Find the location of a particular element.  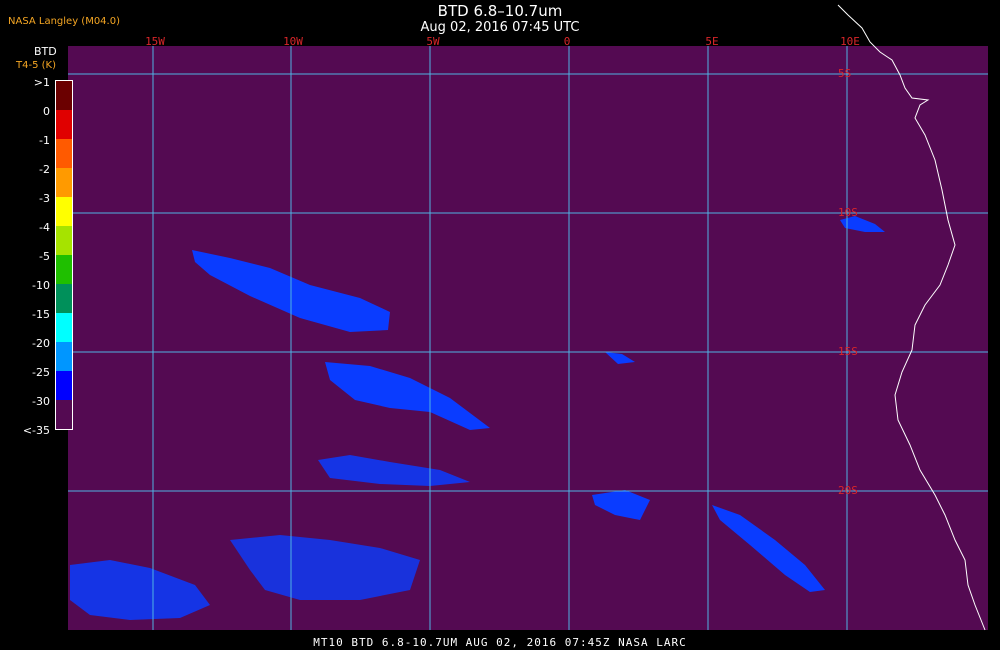

lat-label: 10S is located at coordinates (848, 212).